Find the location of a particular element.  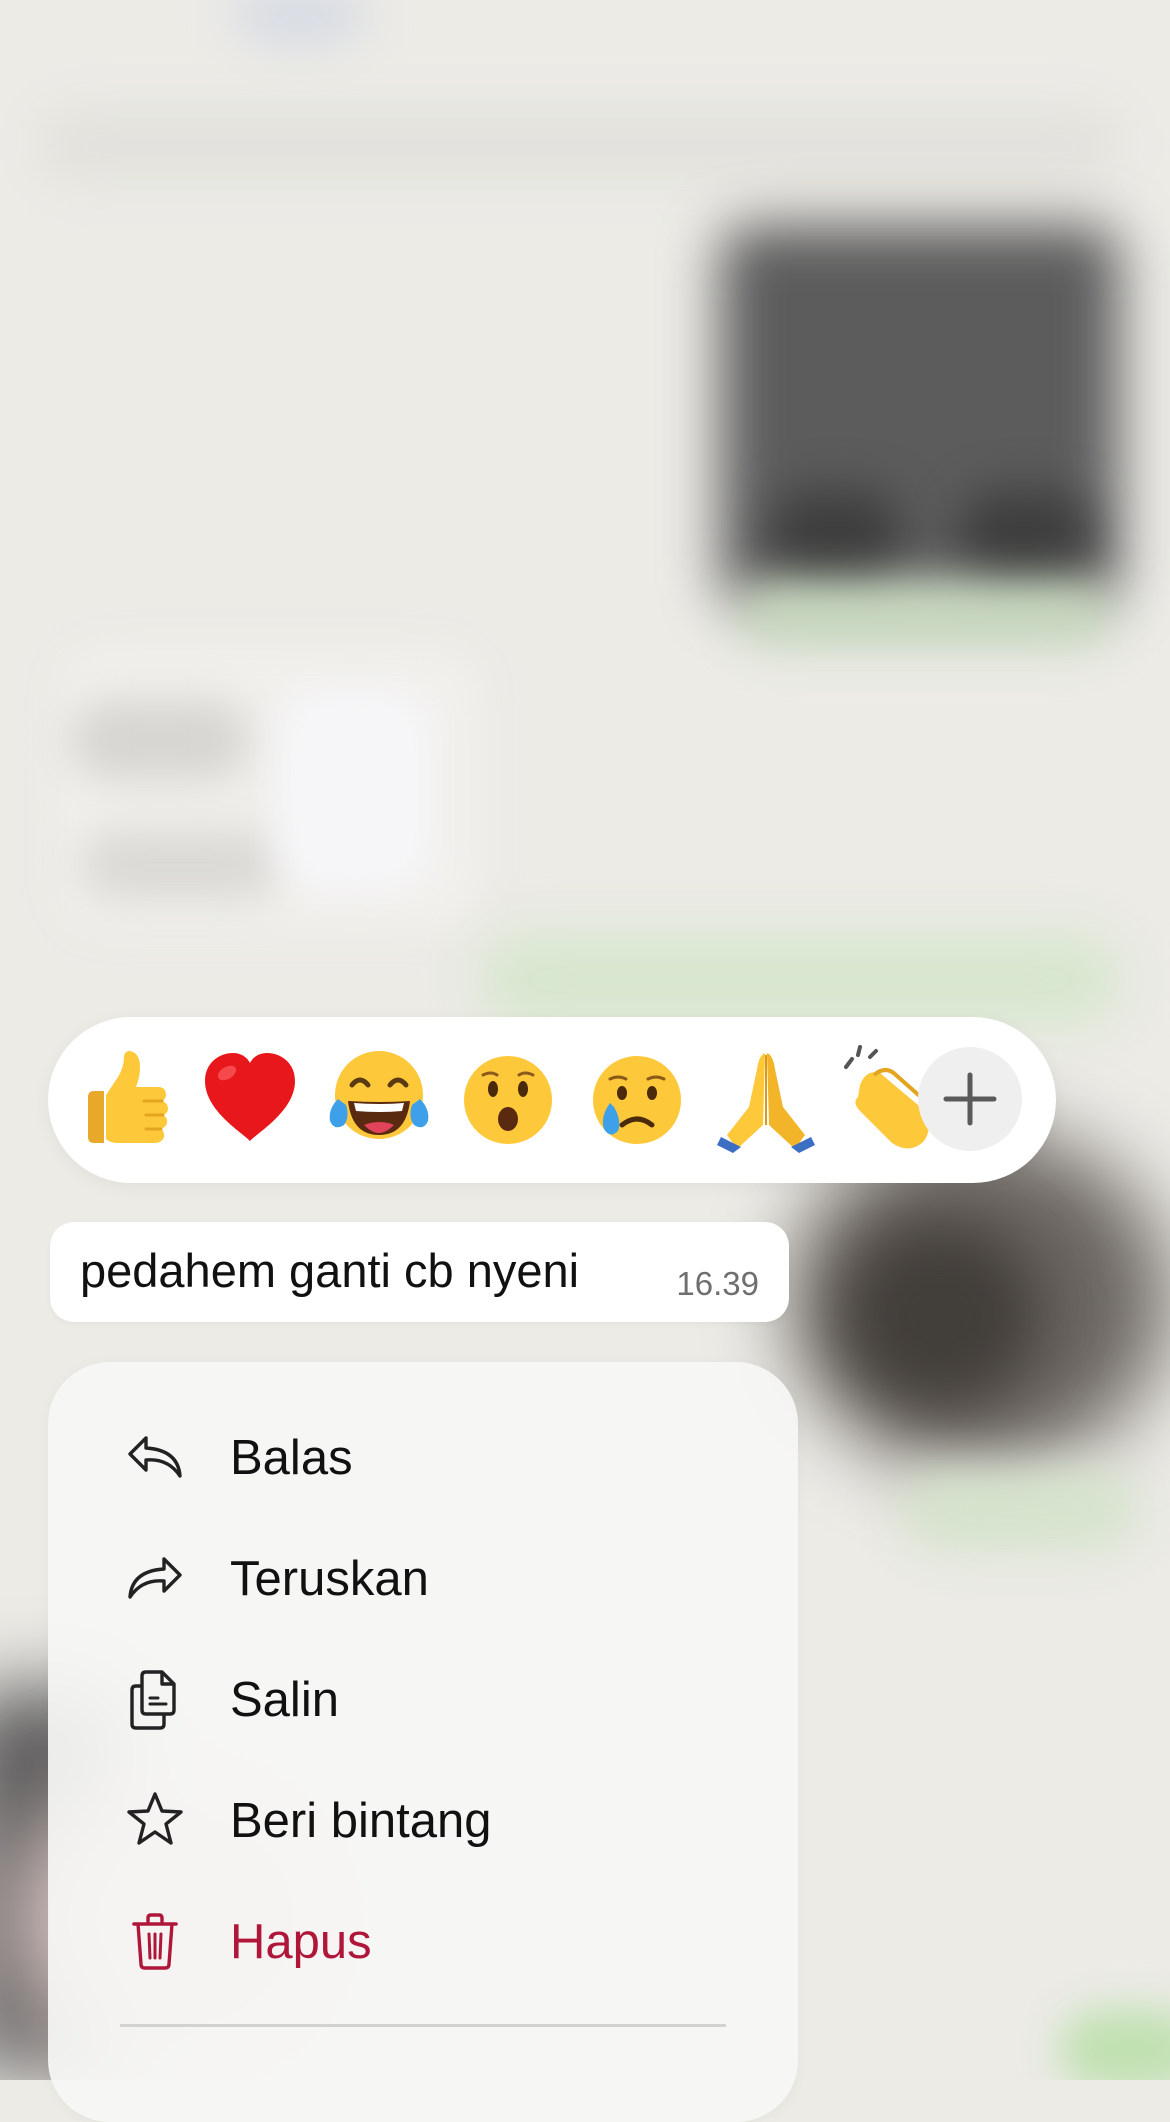

menu-item-label: Salin is located at coordinates (284, 1700).